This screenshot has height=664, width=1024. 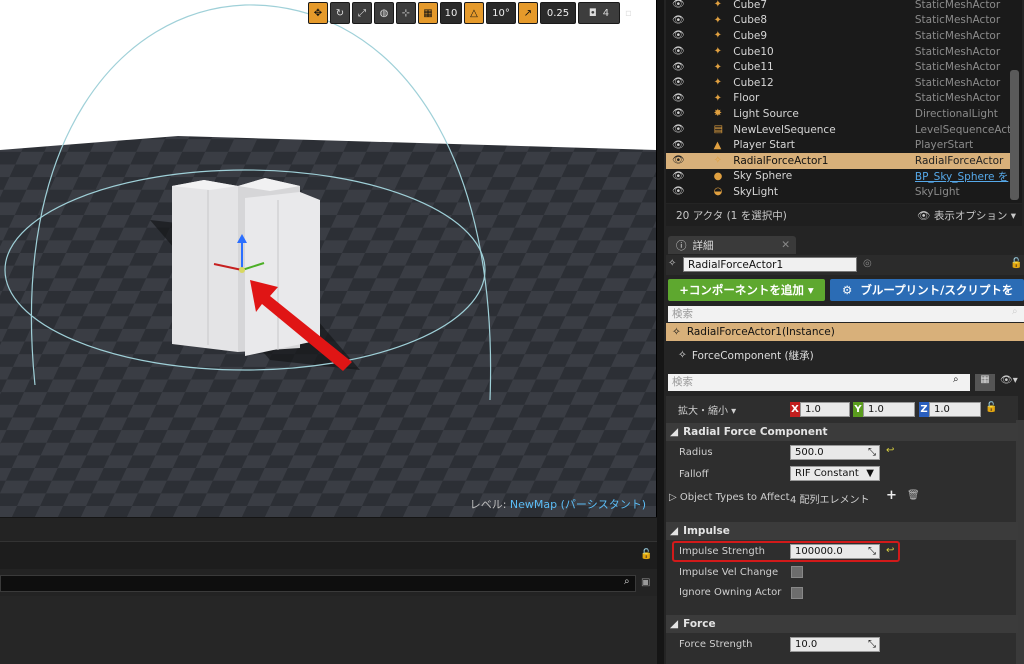 I want to click on outliner-row: 👁 ✸ Light Source DirectionalLight, so click(x=839, y=114).